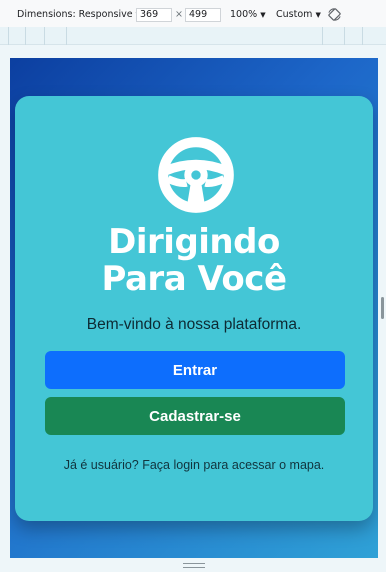  What do you see at coordinates (334, 14) in the screenshot?
I see `rotate-icon` at bounding box center [334, 14].